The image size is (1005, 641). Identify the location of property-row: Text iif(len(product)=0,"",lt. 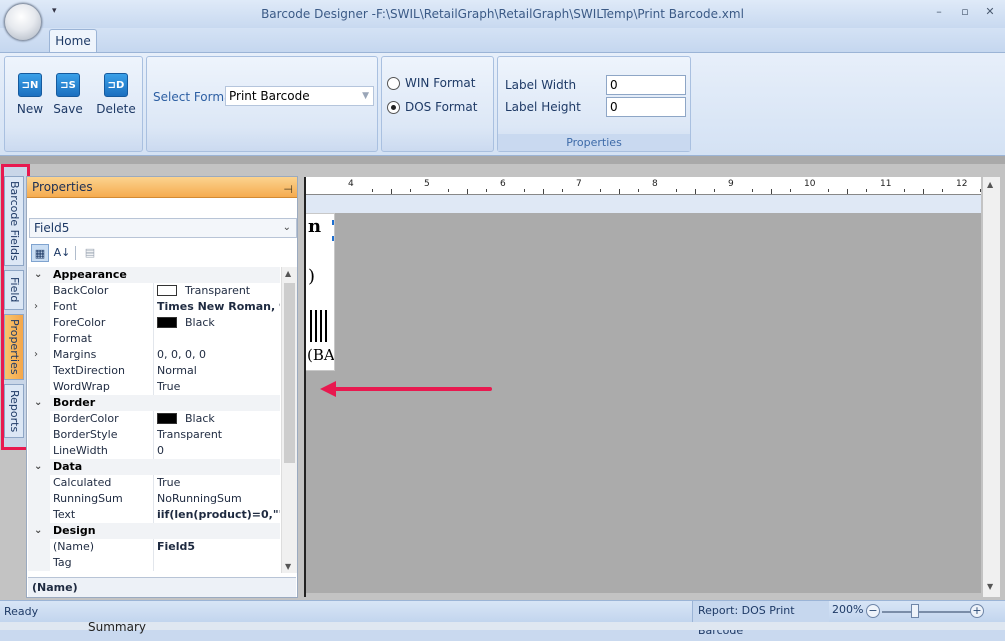
(154, 515).